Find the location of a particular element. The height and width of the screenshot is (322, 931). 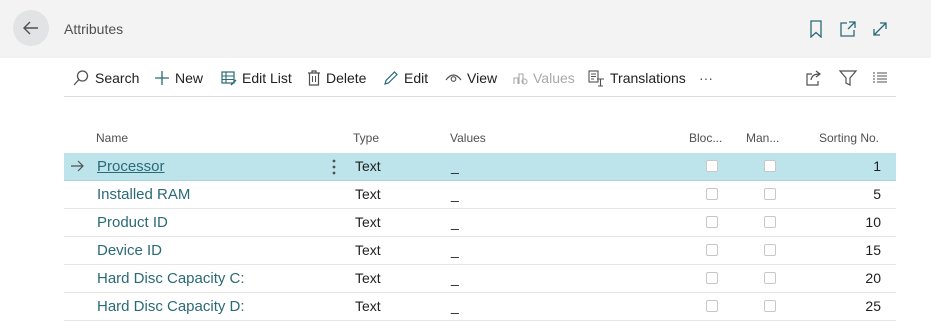

translations-label: Translations is located at coordinates (648, 78).